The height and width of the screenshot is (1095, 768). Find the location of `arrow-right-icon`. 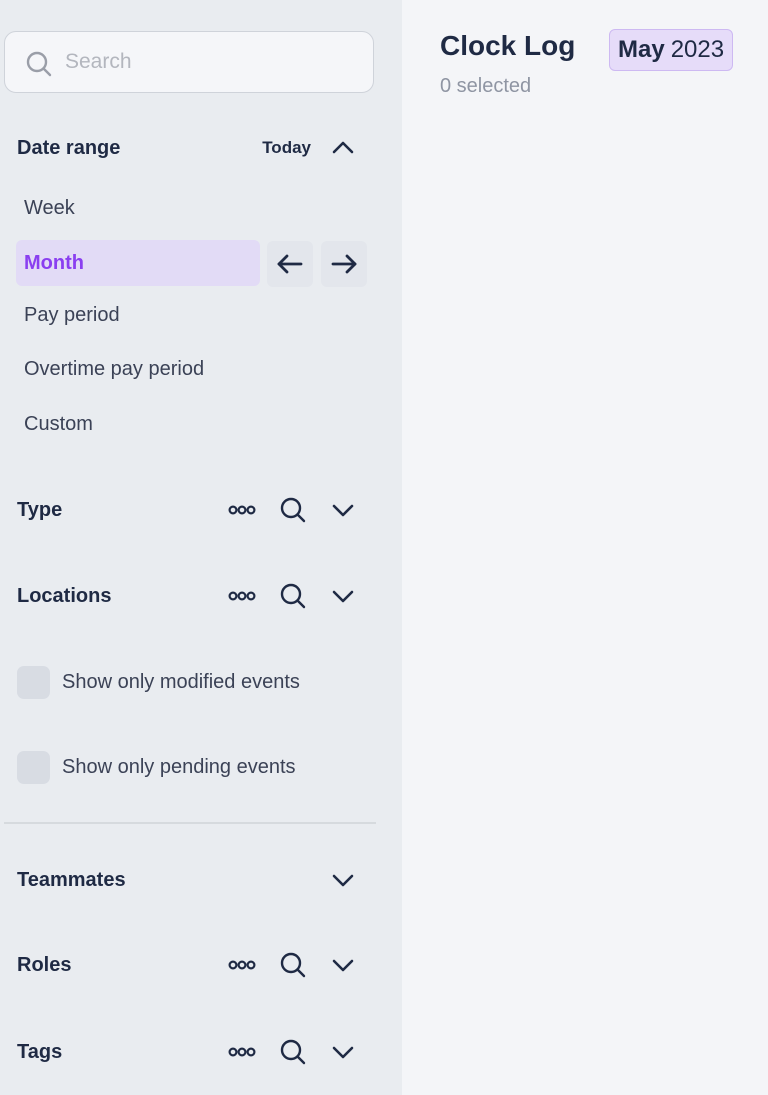

arrow-right-icon is located at coordinates (344, 264).